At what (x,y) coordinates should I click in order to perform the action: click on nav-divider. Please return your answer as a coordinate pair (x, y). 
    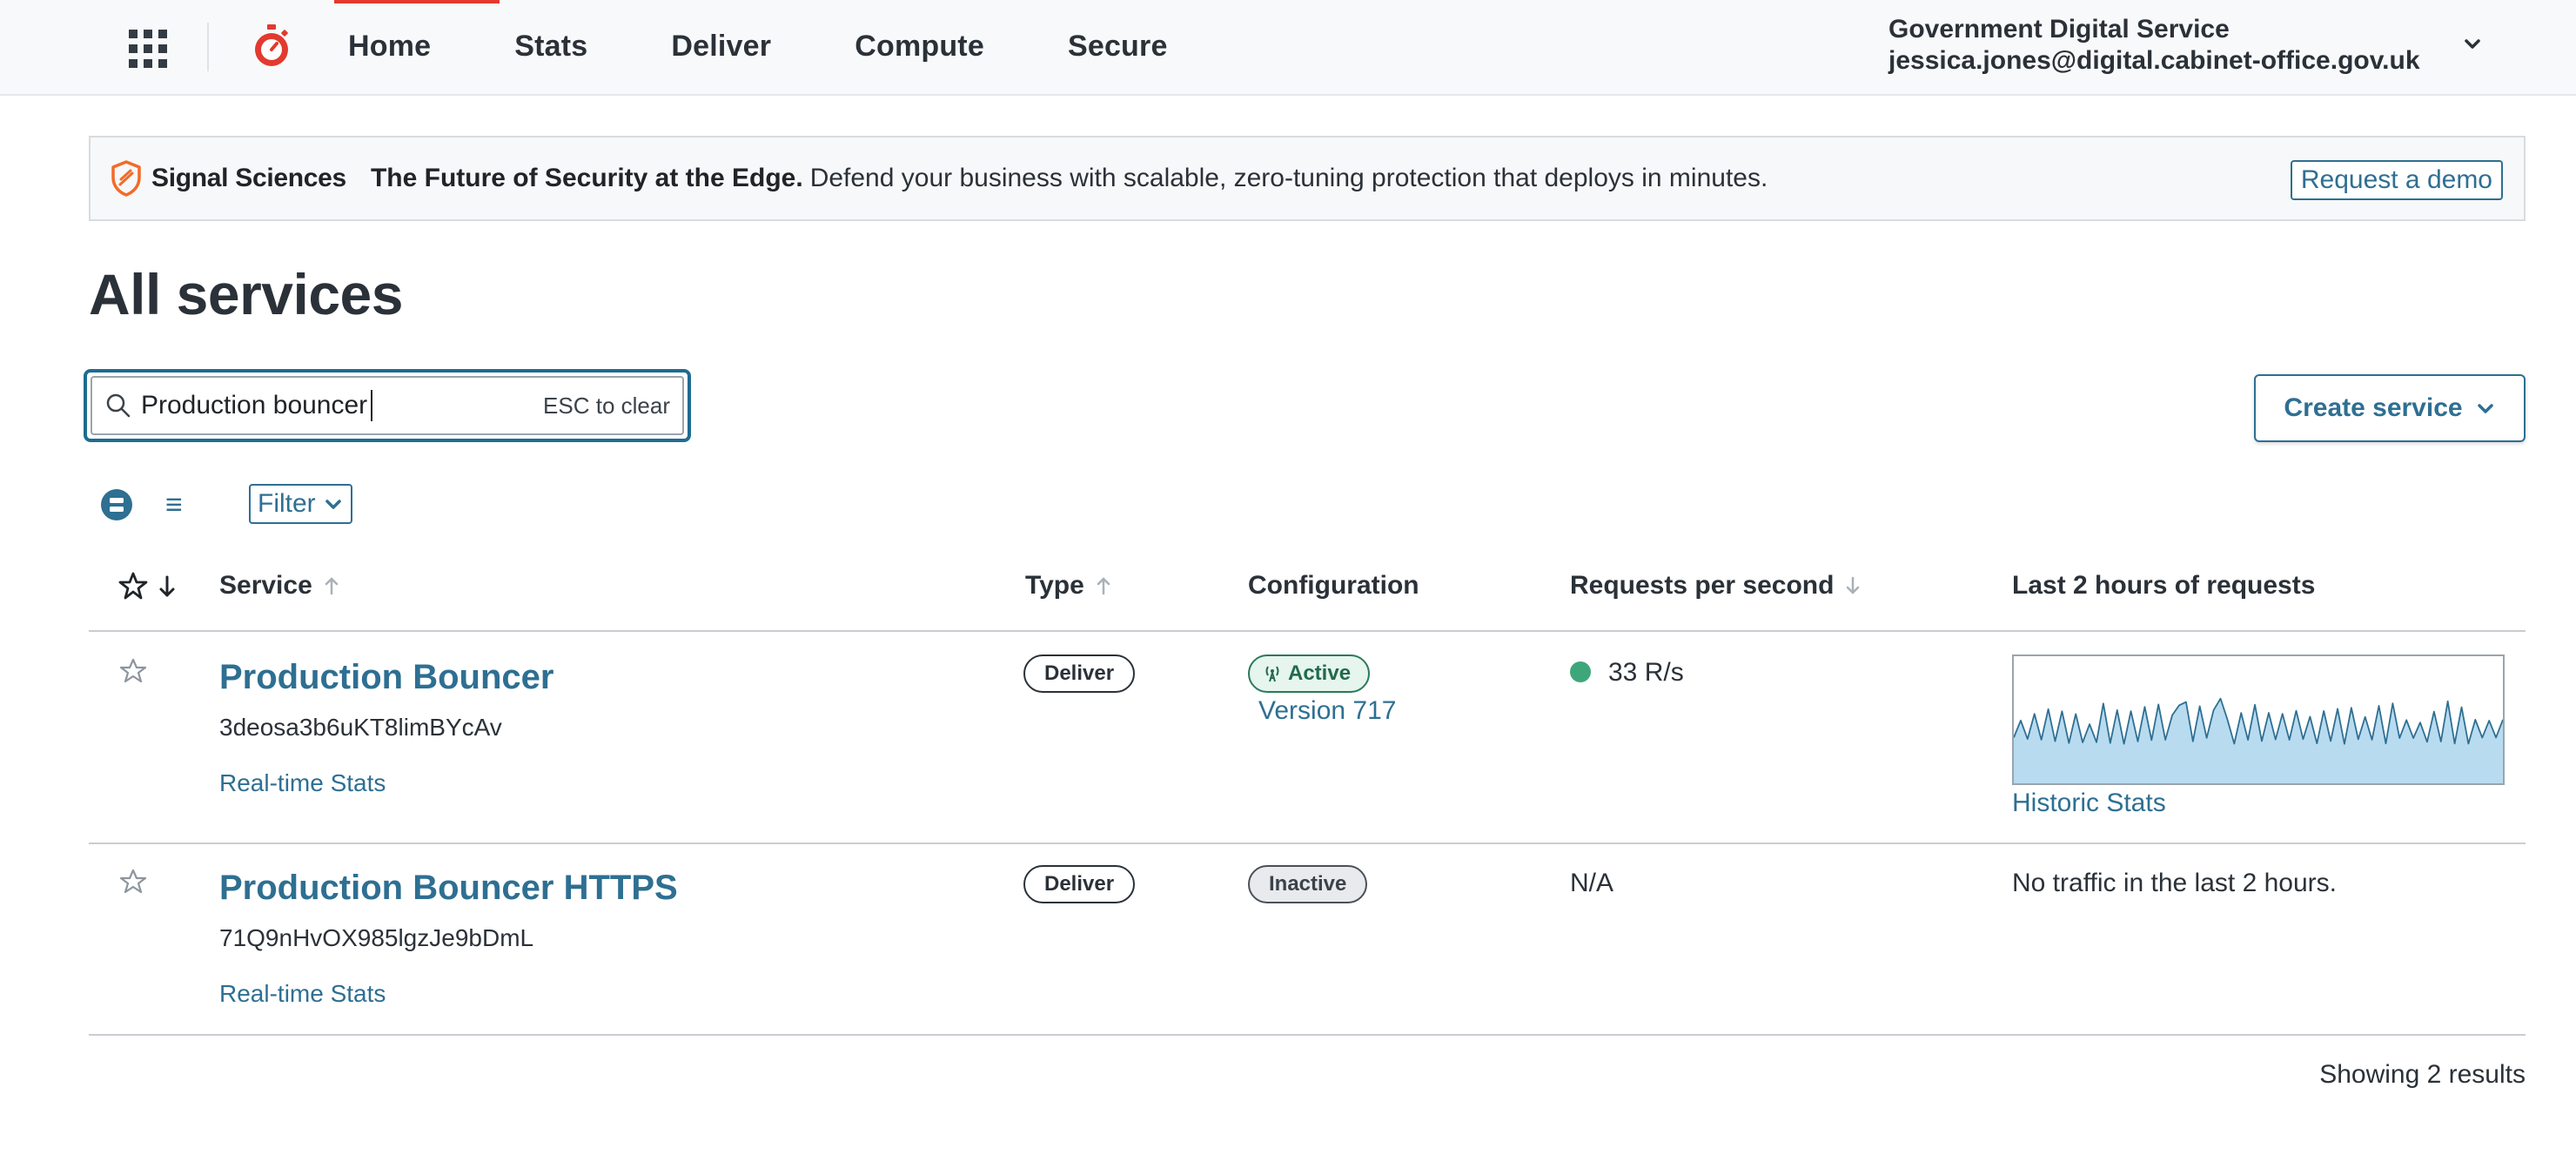
    Looking at the image, I should click on (208, 47).